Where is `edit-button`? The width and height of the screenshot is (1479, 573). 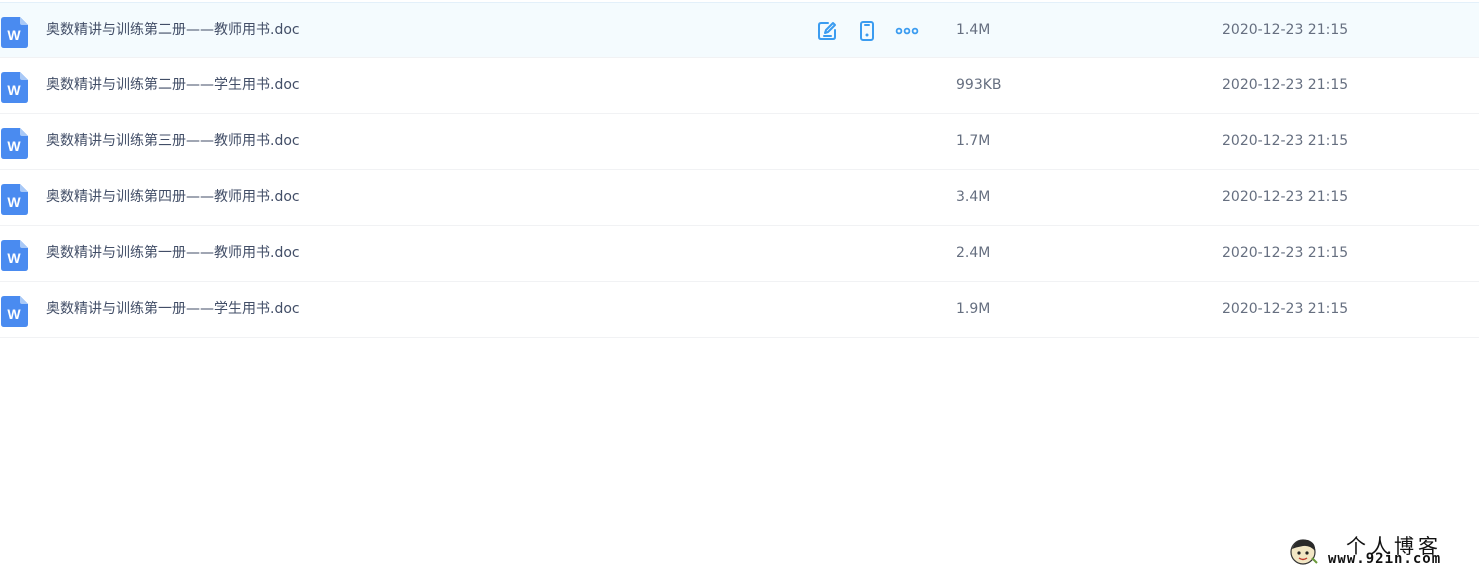 edit-button is located at coordinates (827, 31).